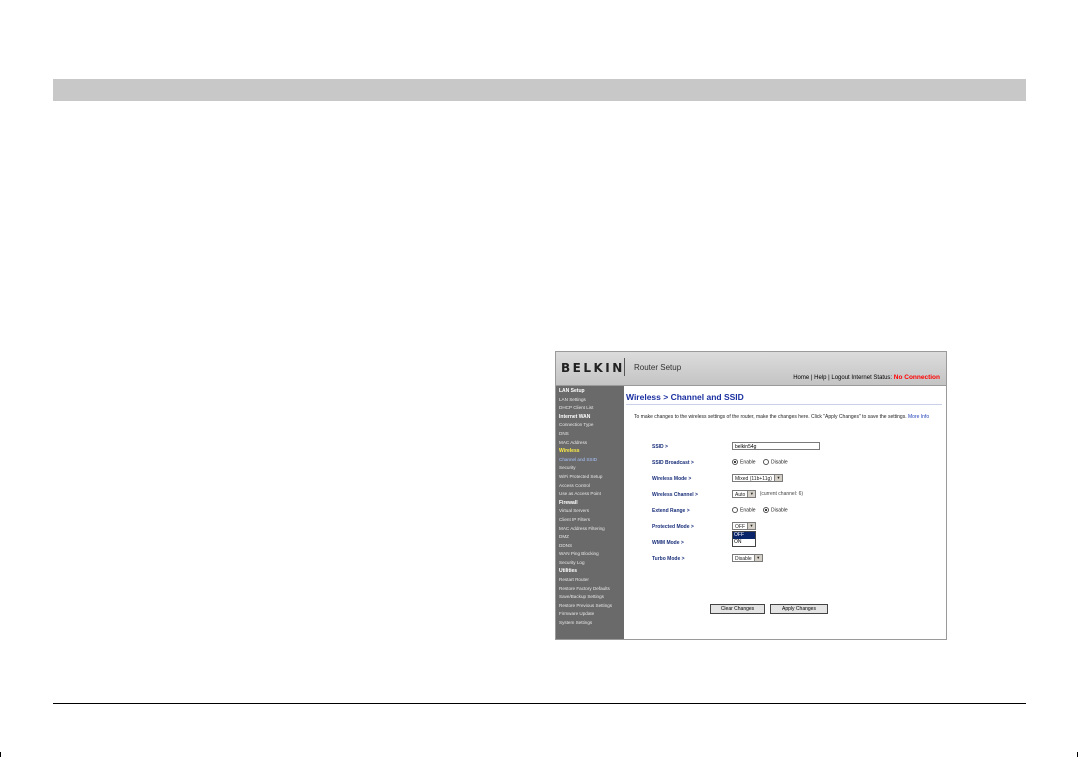 Image resolution: width=1081 pixels, height=757 pixels. I want to click on protected-mode-dropdown: OFF ON, so click(744, 539).